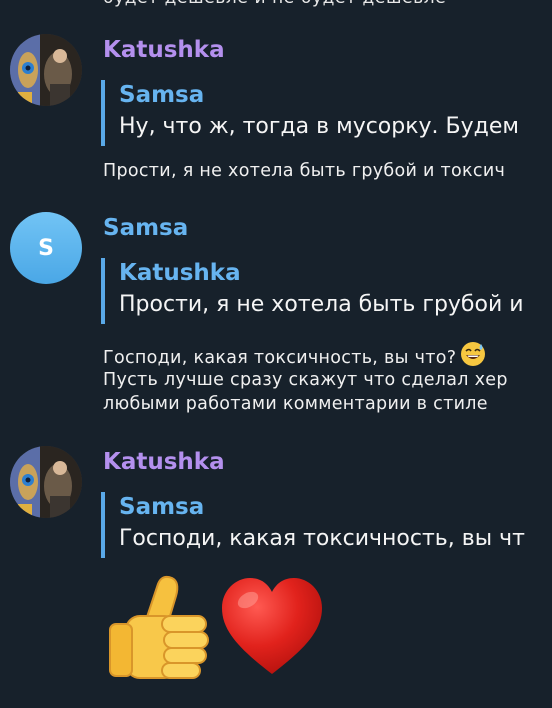  Describe the element at coordinates (326, 525) in the screenshot. I see `reply-quote: Samsa Господи, какая токсичность, вы чт` at that location.